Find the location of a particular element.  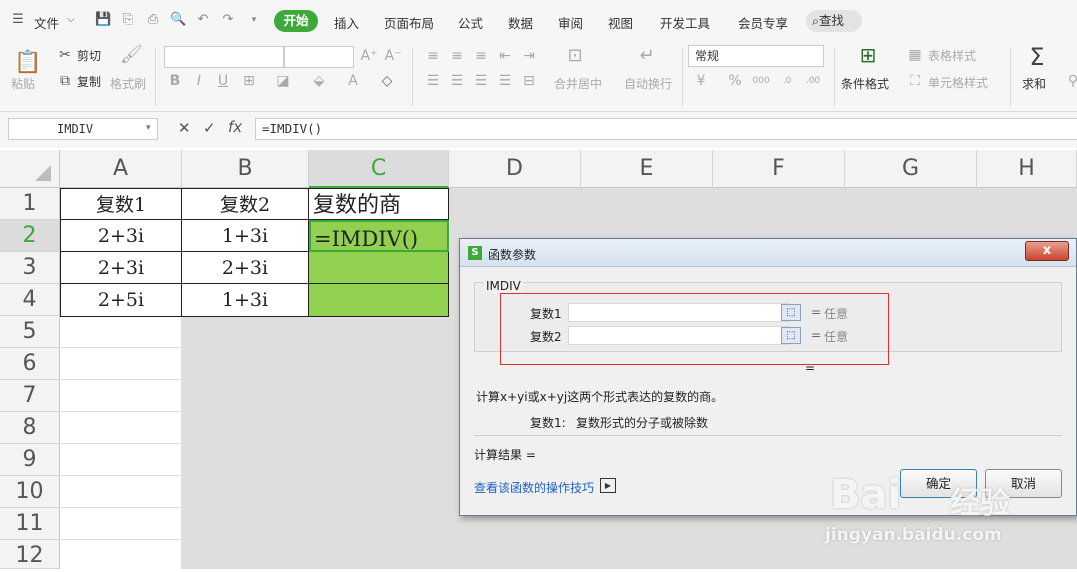

redo-icon: ↷ is located at coordinates (228, 20).